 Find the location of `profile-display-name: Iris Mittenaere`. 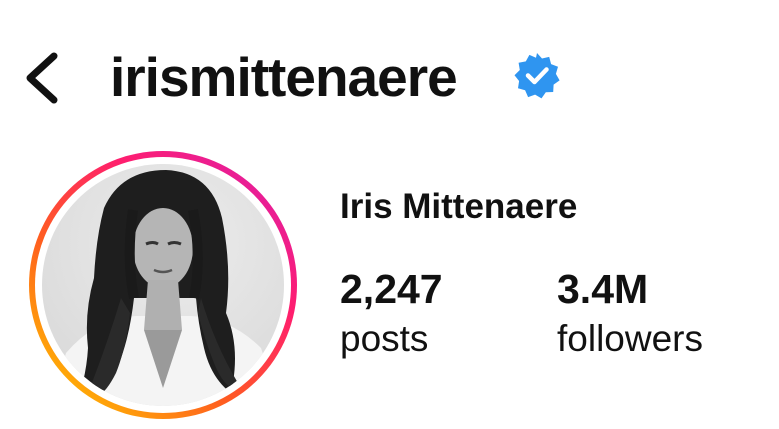

profile-display-name: Iris Mittenaere is located at coordinates (459, 206).